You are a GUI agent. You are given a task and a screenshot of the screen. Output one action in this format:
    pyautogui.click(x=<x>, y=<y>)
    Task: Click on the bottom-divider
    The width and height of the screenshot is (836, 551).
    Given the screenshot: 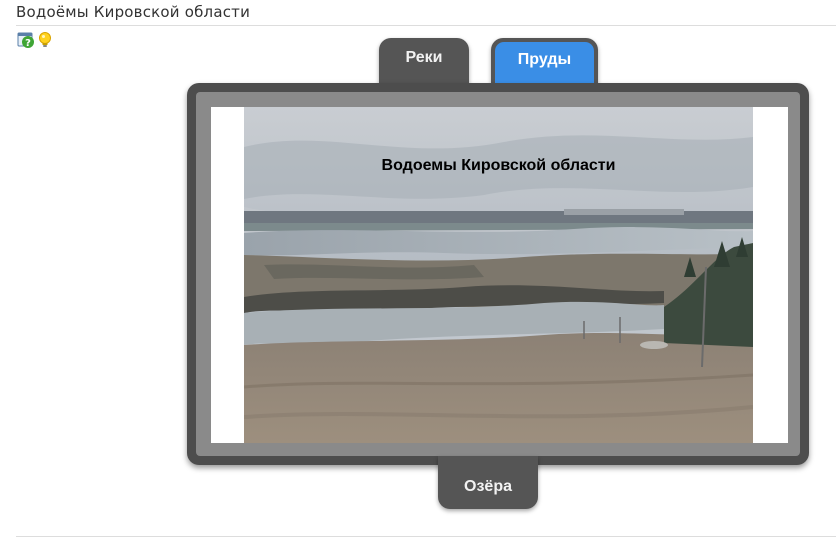 What is the action you would take?
    pyautogui.click(x=426, y=536)
    